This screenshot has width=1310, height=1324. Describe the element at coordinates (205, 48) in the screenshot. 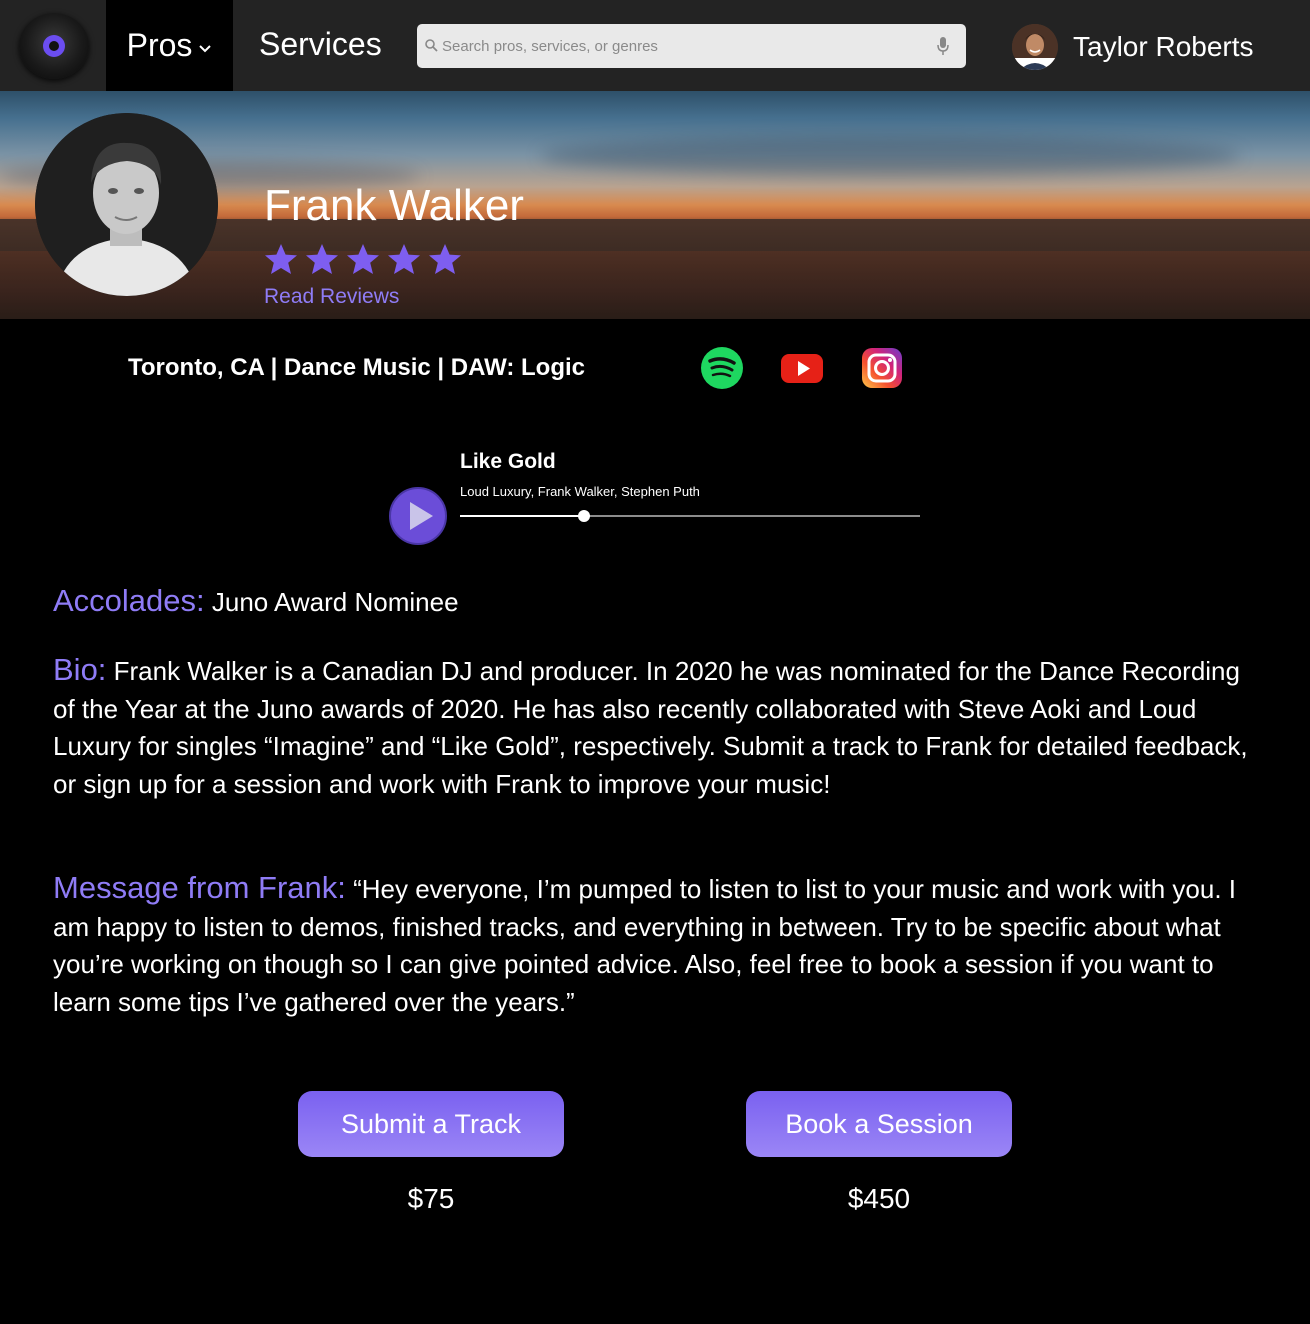

I see `chevron-down-icon` at that location.